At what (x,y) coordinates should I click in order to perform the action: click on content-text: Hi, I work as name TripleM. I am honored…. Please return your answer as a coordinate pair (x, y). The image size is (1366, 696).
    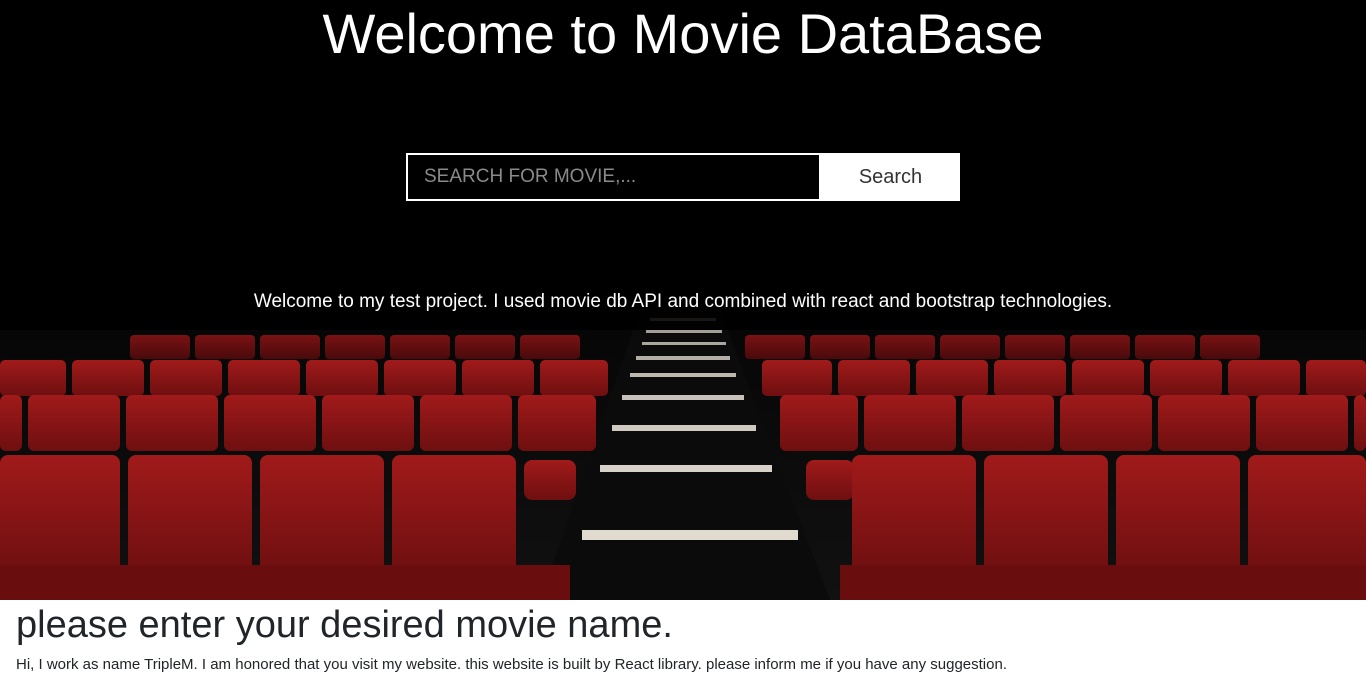
    Looking at the image, I should click on (511, 664).